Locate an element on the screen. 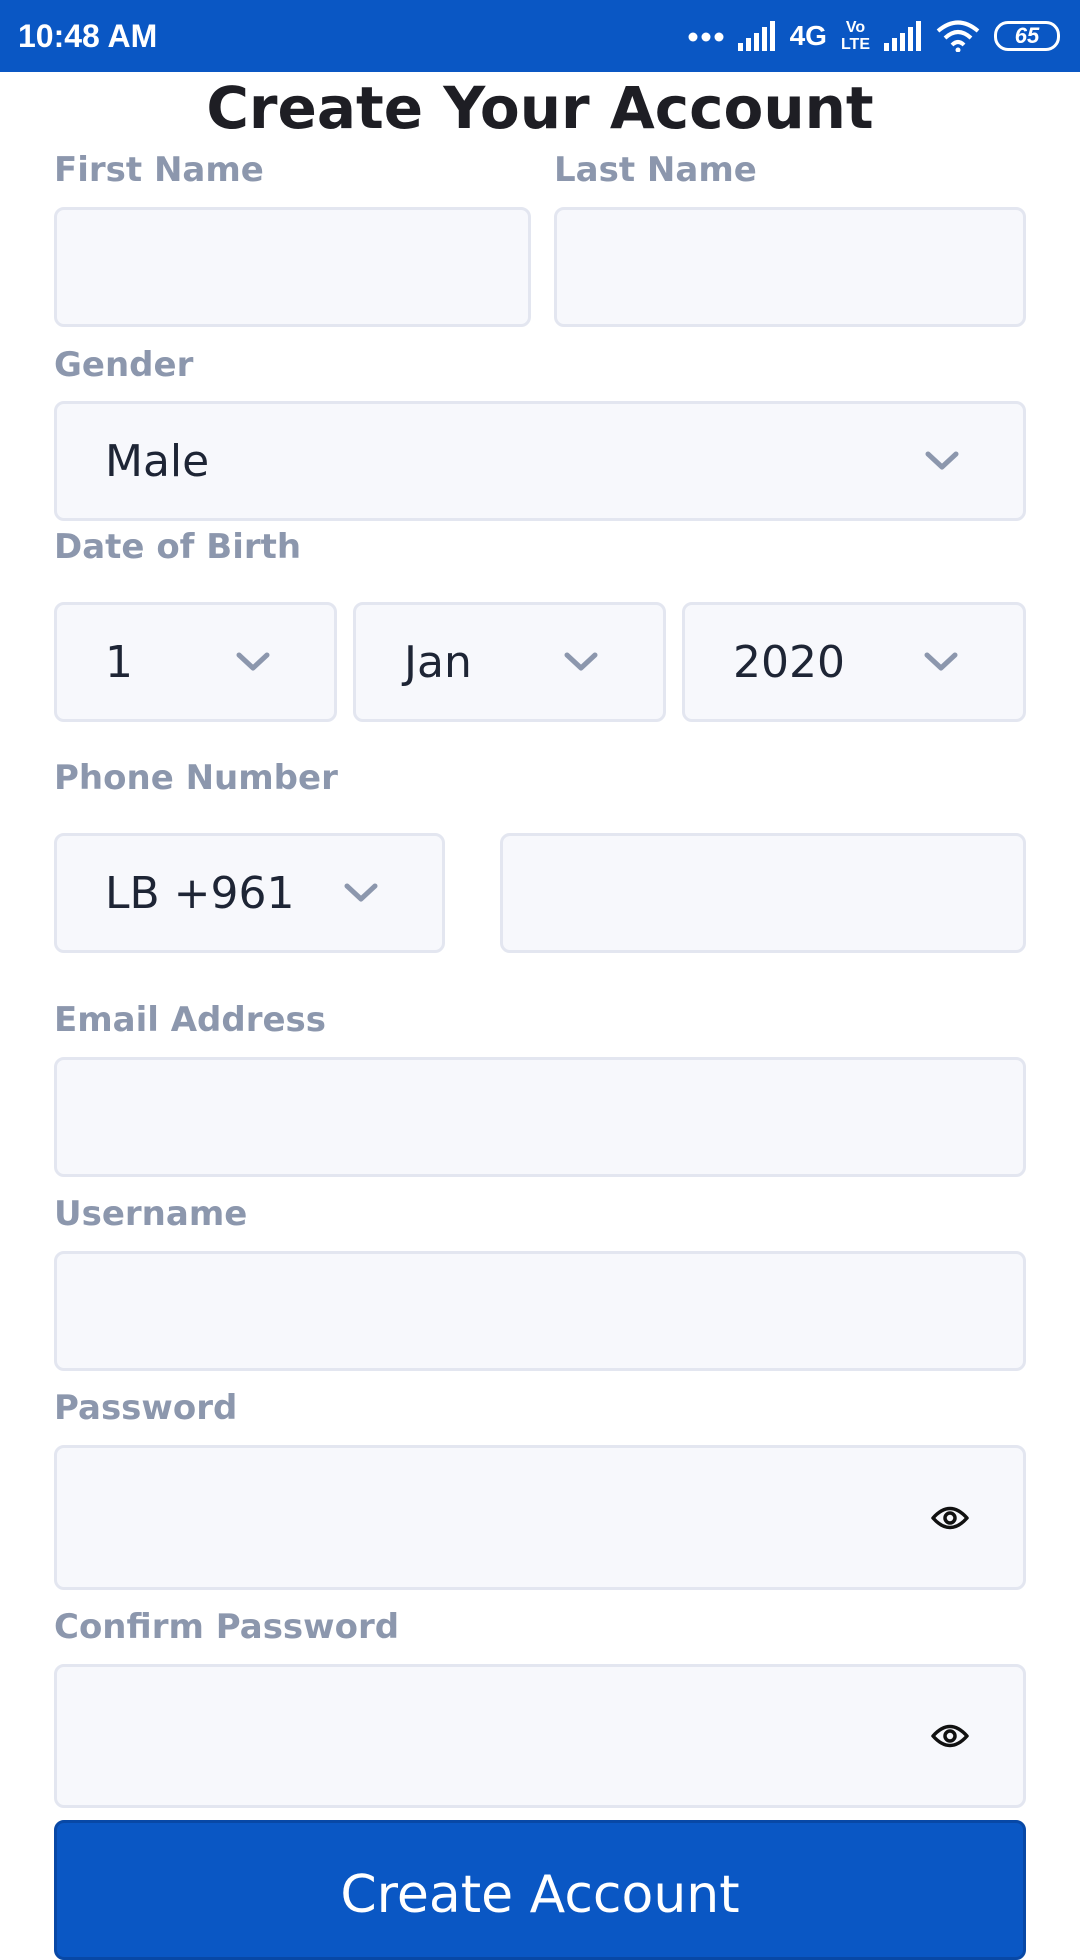  username-input is located at coordinates (540, 1311).